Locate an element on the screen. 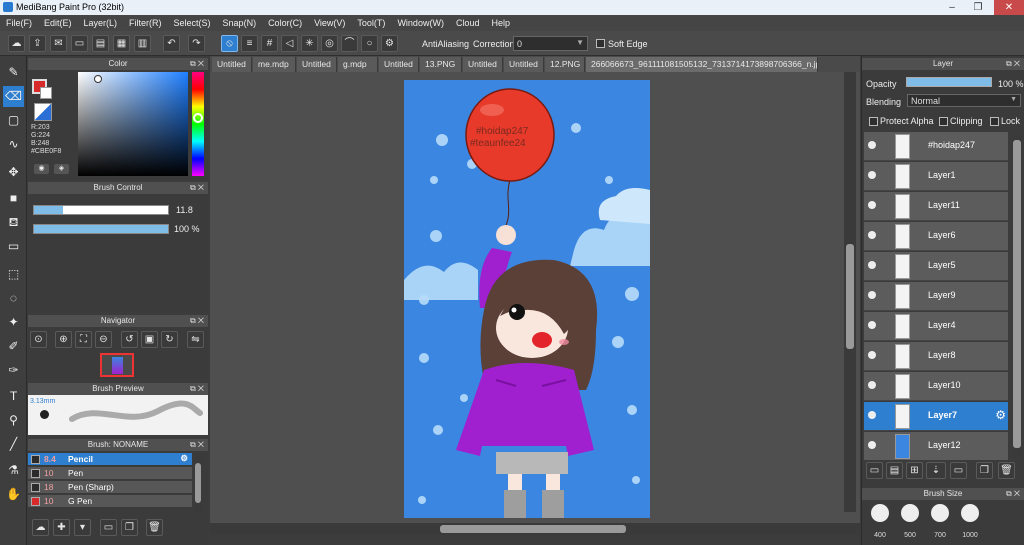 The width and height of the screenshot is (1024, 545). tab-untitled-4: Untitled is located at coordinates (483, 64).